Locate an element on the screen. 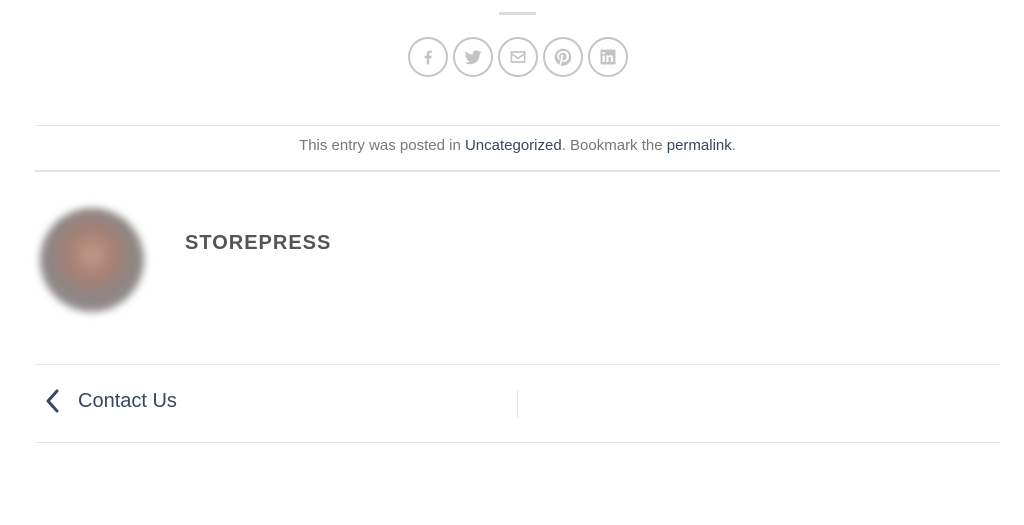 The width and height of the screenshot is (1024, 525). entry-meta-suffix: . is located at coordinates (733, 145).